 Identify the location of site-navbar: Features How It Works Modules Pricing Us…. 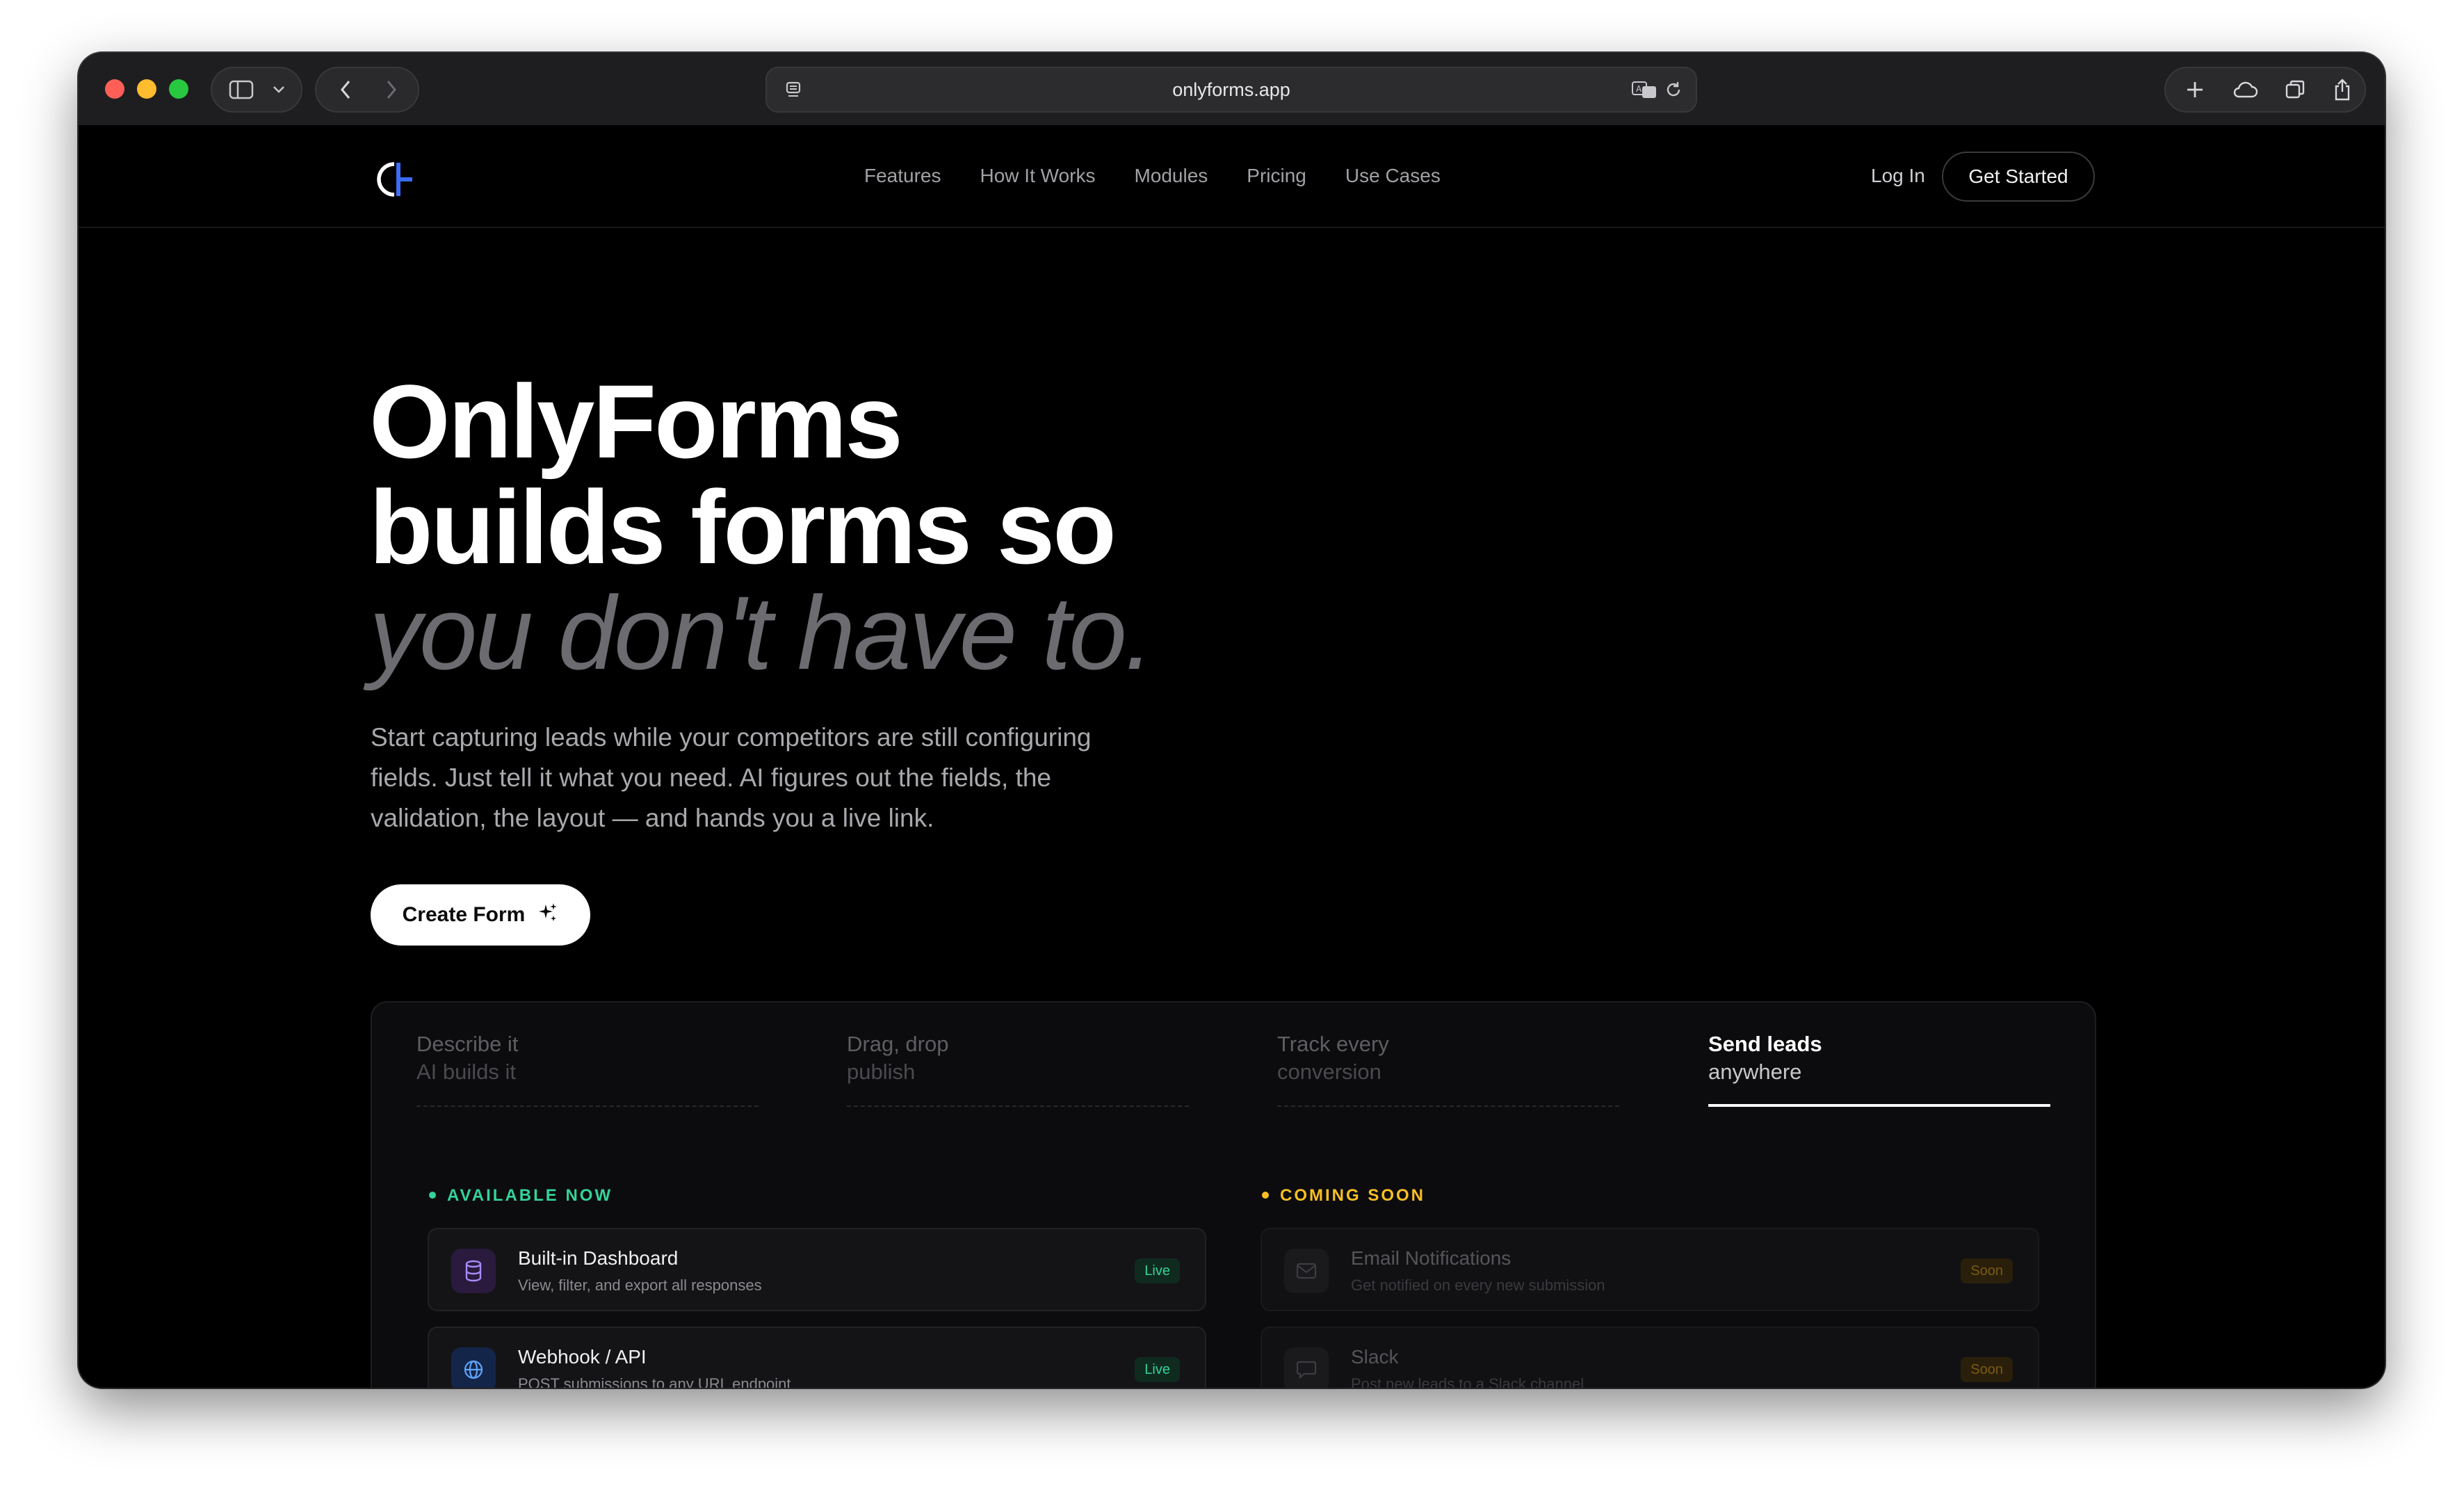
(1232, 176).